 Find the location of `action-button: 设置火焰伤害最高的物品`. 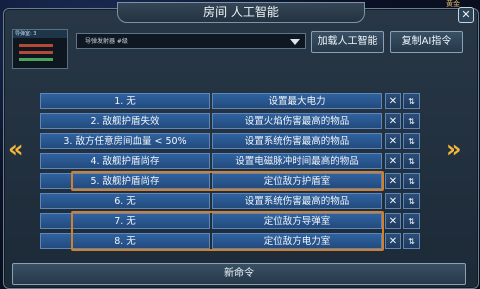

action-button: 设置火焰伤害最高的物品 is located at coordinates (297, 121).